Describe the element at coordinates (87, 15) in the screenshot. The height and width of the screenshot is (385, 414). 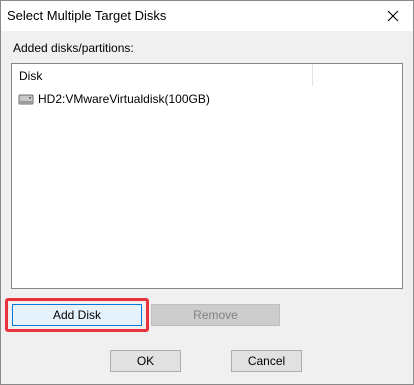
I see `dialog-title: Select Multiple Target Disks` at that location.